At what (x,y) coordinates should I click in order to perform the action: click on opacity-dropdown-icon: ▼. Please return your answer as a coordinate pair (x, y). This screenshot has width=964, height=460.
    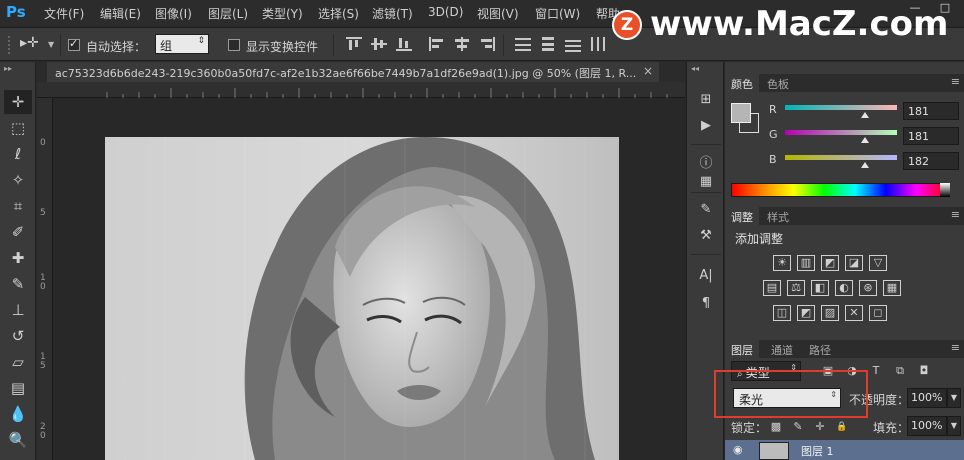
    Looking at the image, I should click on (954, 398).